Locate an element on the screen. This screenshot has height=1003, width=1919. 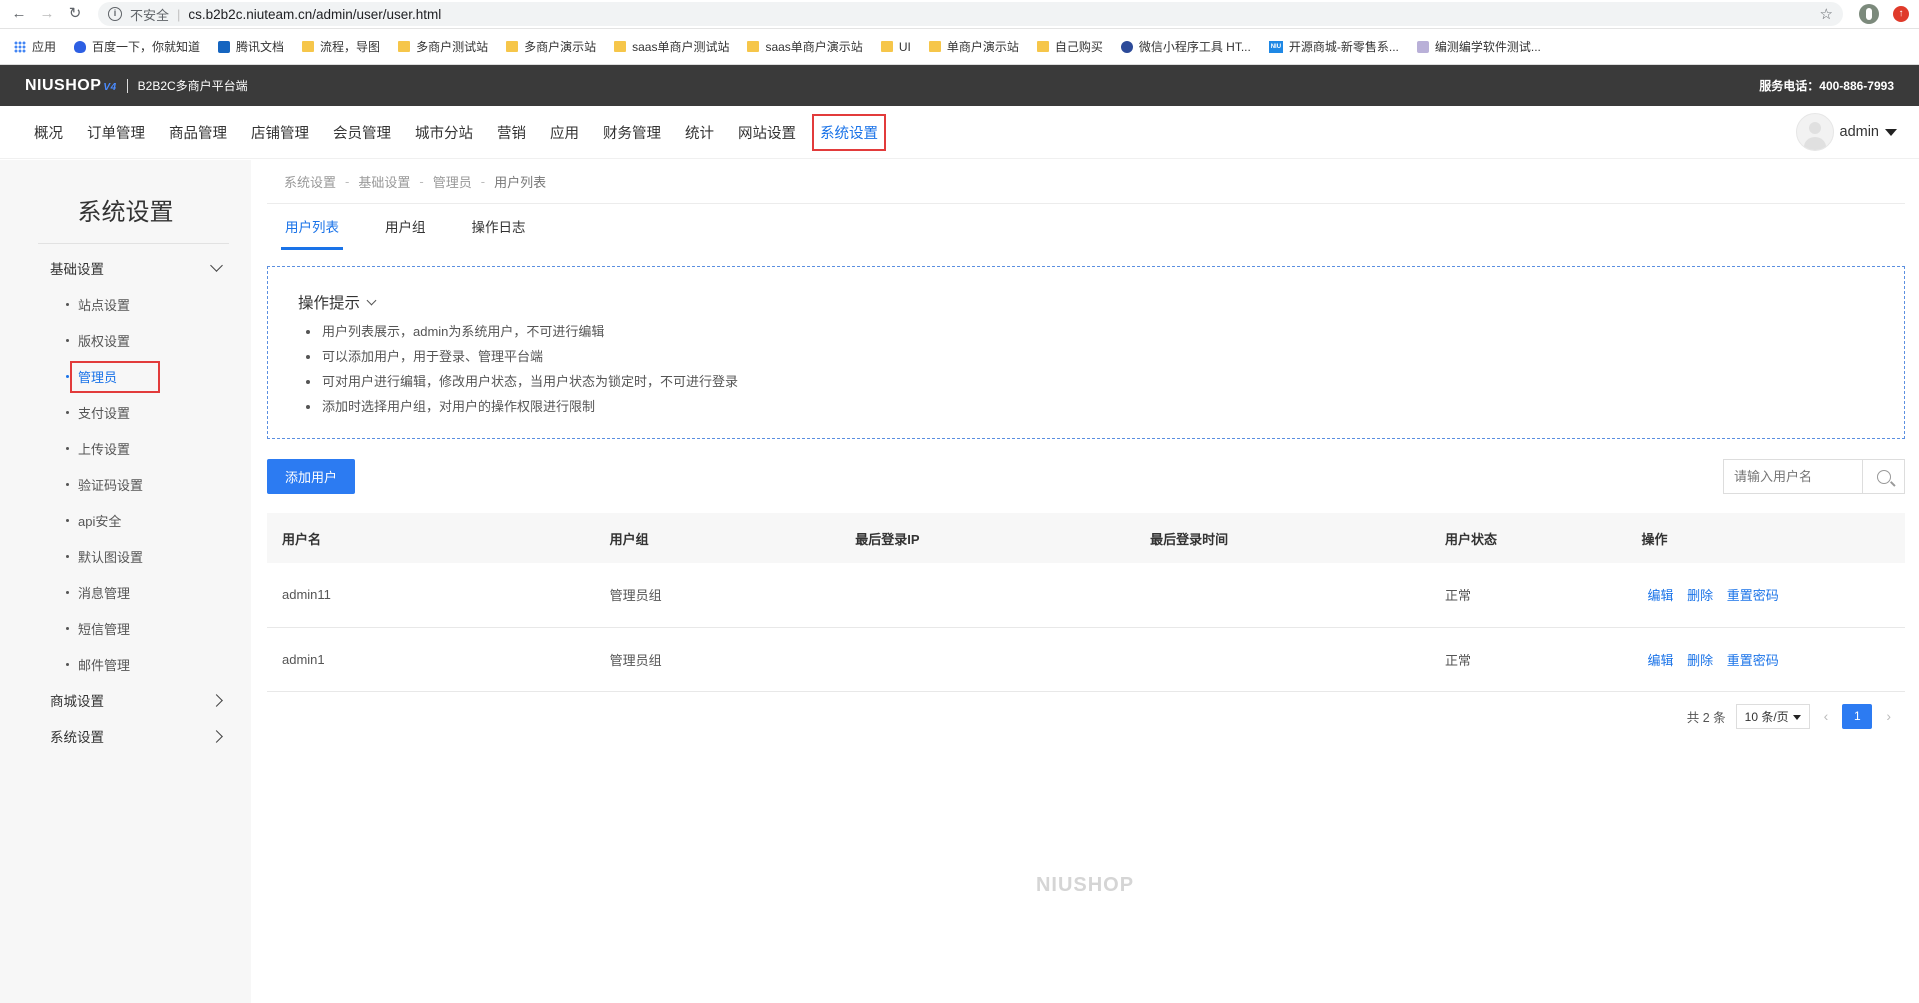
column-header: 用户名 is located at coordinates (431, 538).